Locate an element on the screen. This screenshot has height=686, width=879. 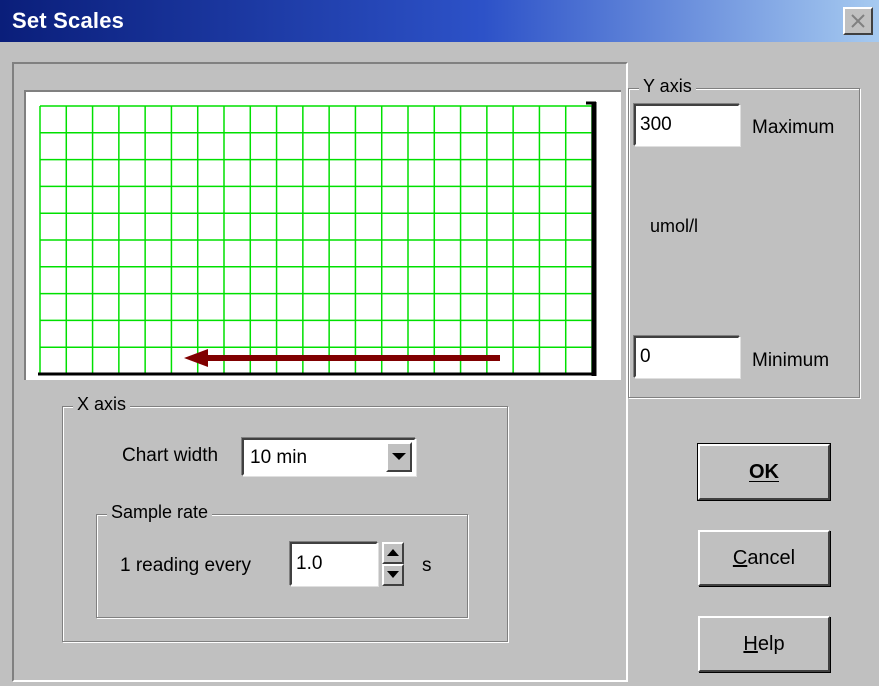
close-button is located at coordinates (858, 21).